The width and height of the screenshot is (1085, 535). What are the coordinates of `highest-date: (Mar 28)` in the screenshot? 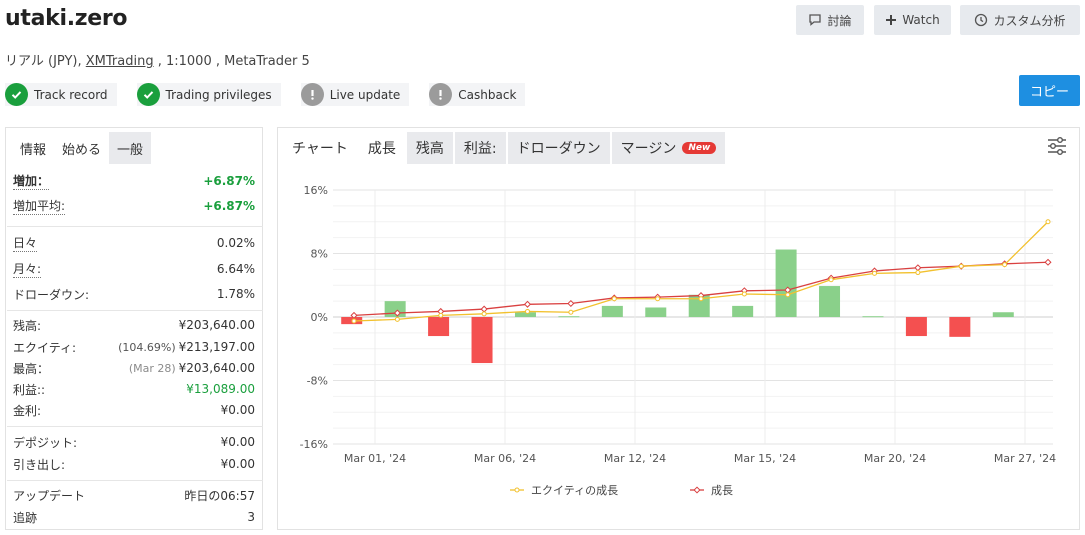 It's located at (152, 368).